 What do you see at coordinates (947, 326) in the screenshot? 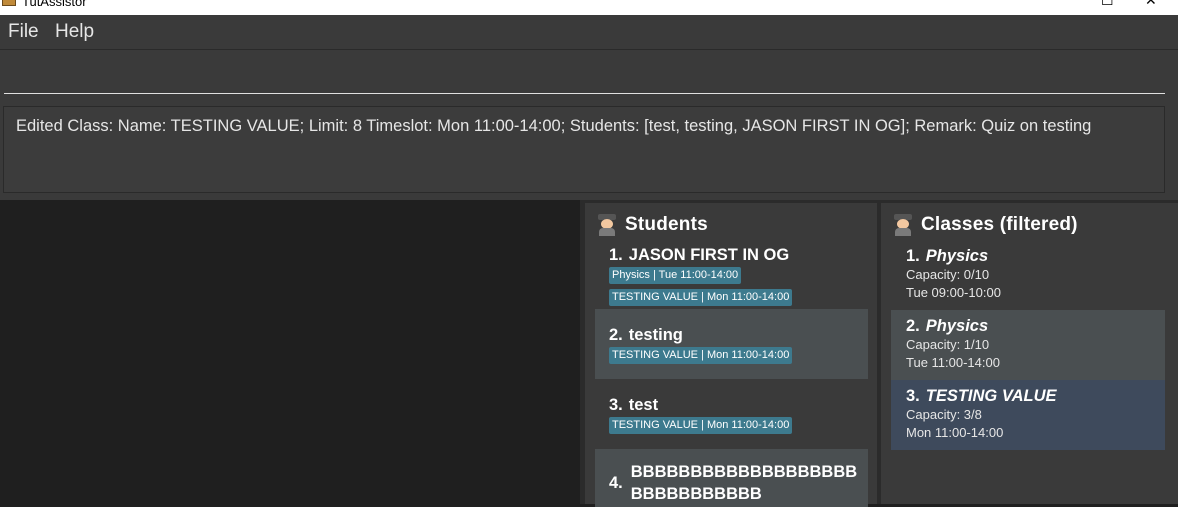
I see `class-name: 2. Physics` at bounding box center [947, 326].